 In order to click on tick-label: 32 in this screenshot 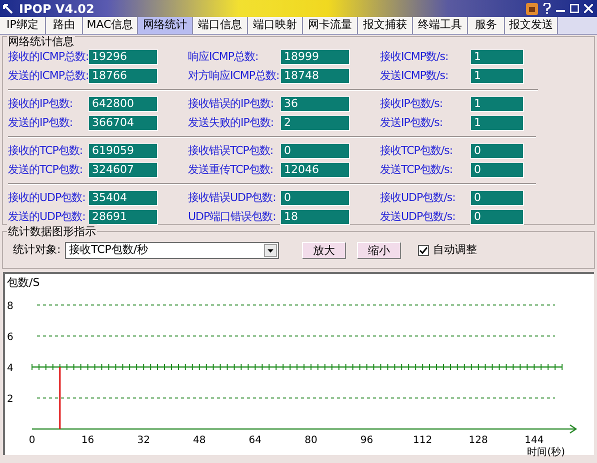, I will do `click(143, 440)`.